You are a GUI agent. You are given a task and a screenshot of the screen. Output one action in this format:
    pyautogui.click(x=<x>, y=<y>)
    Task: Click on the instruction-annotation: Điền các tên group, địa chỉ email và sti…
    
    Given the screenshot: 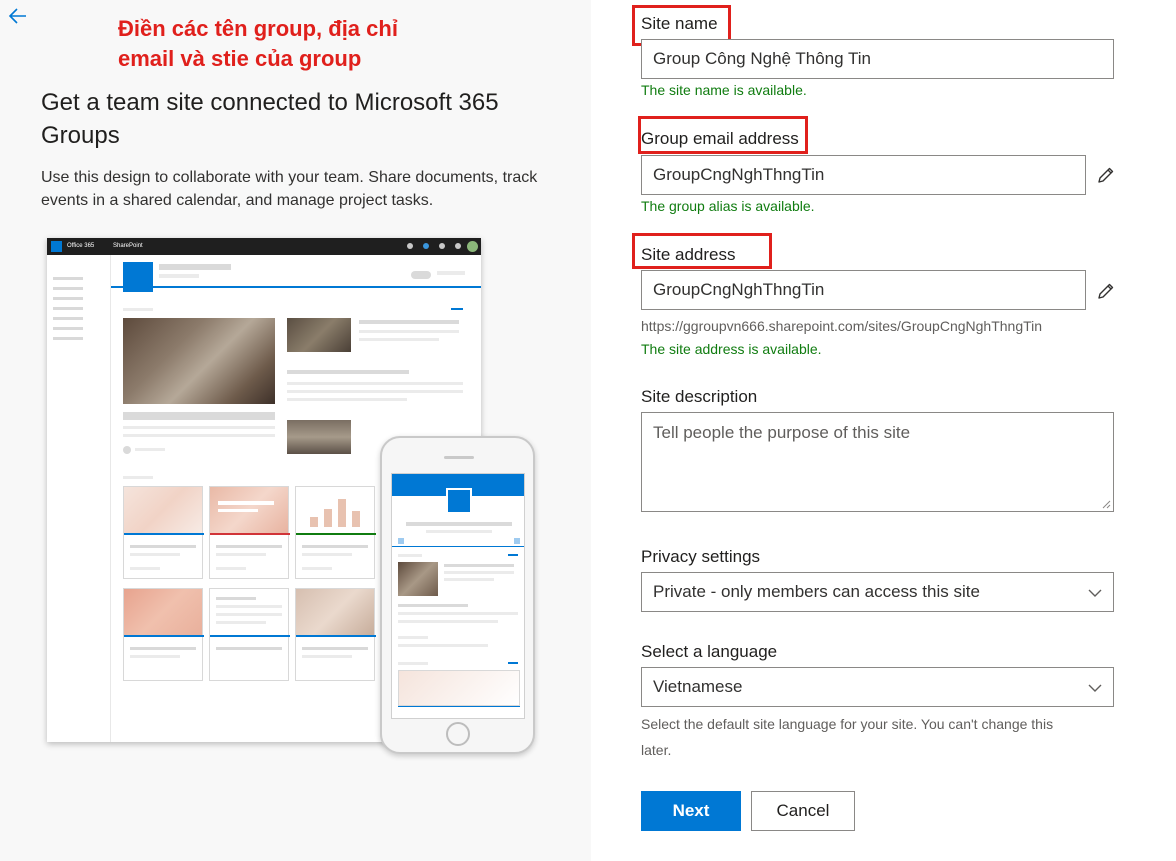 What is the action you would take?
    pyautogui.click(x=298, y=44)
    